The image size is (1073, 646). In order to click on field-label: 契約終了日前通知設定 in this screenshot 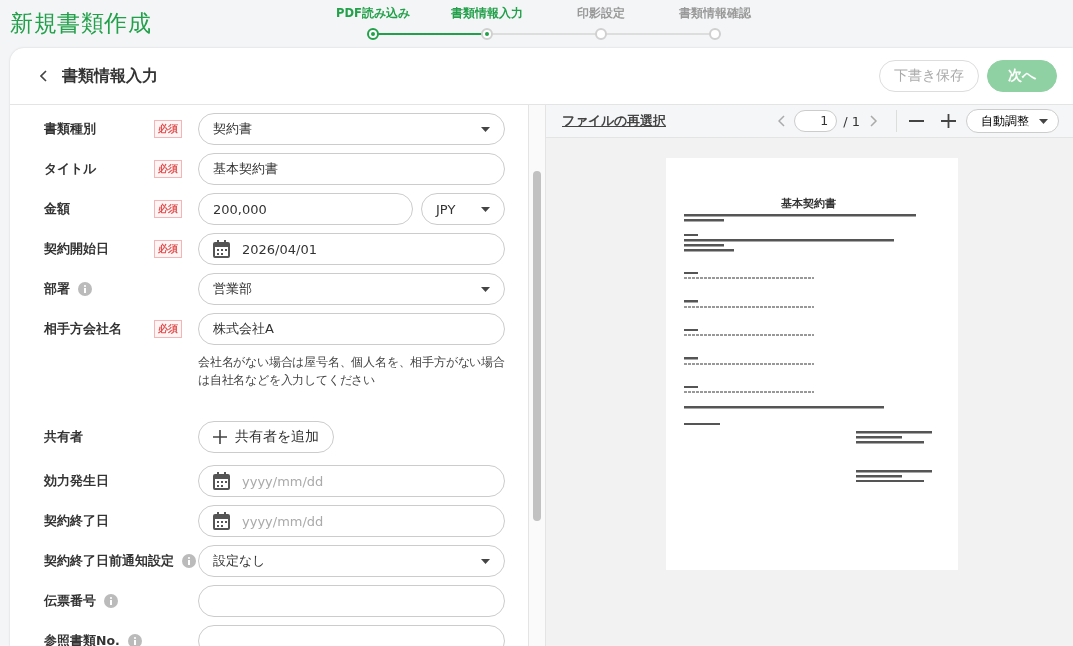, I will do `click(109, 561)`.